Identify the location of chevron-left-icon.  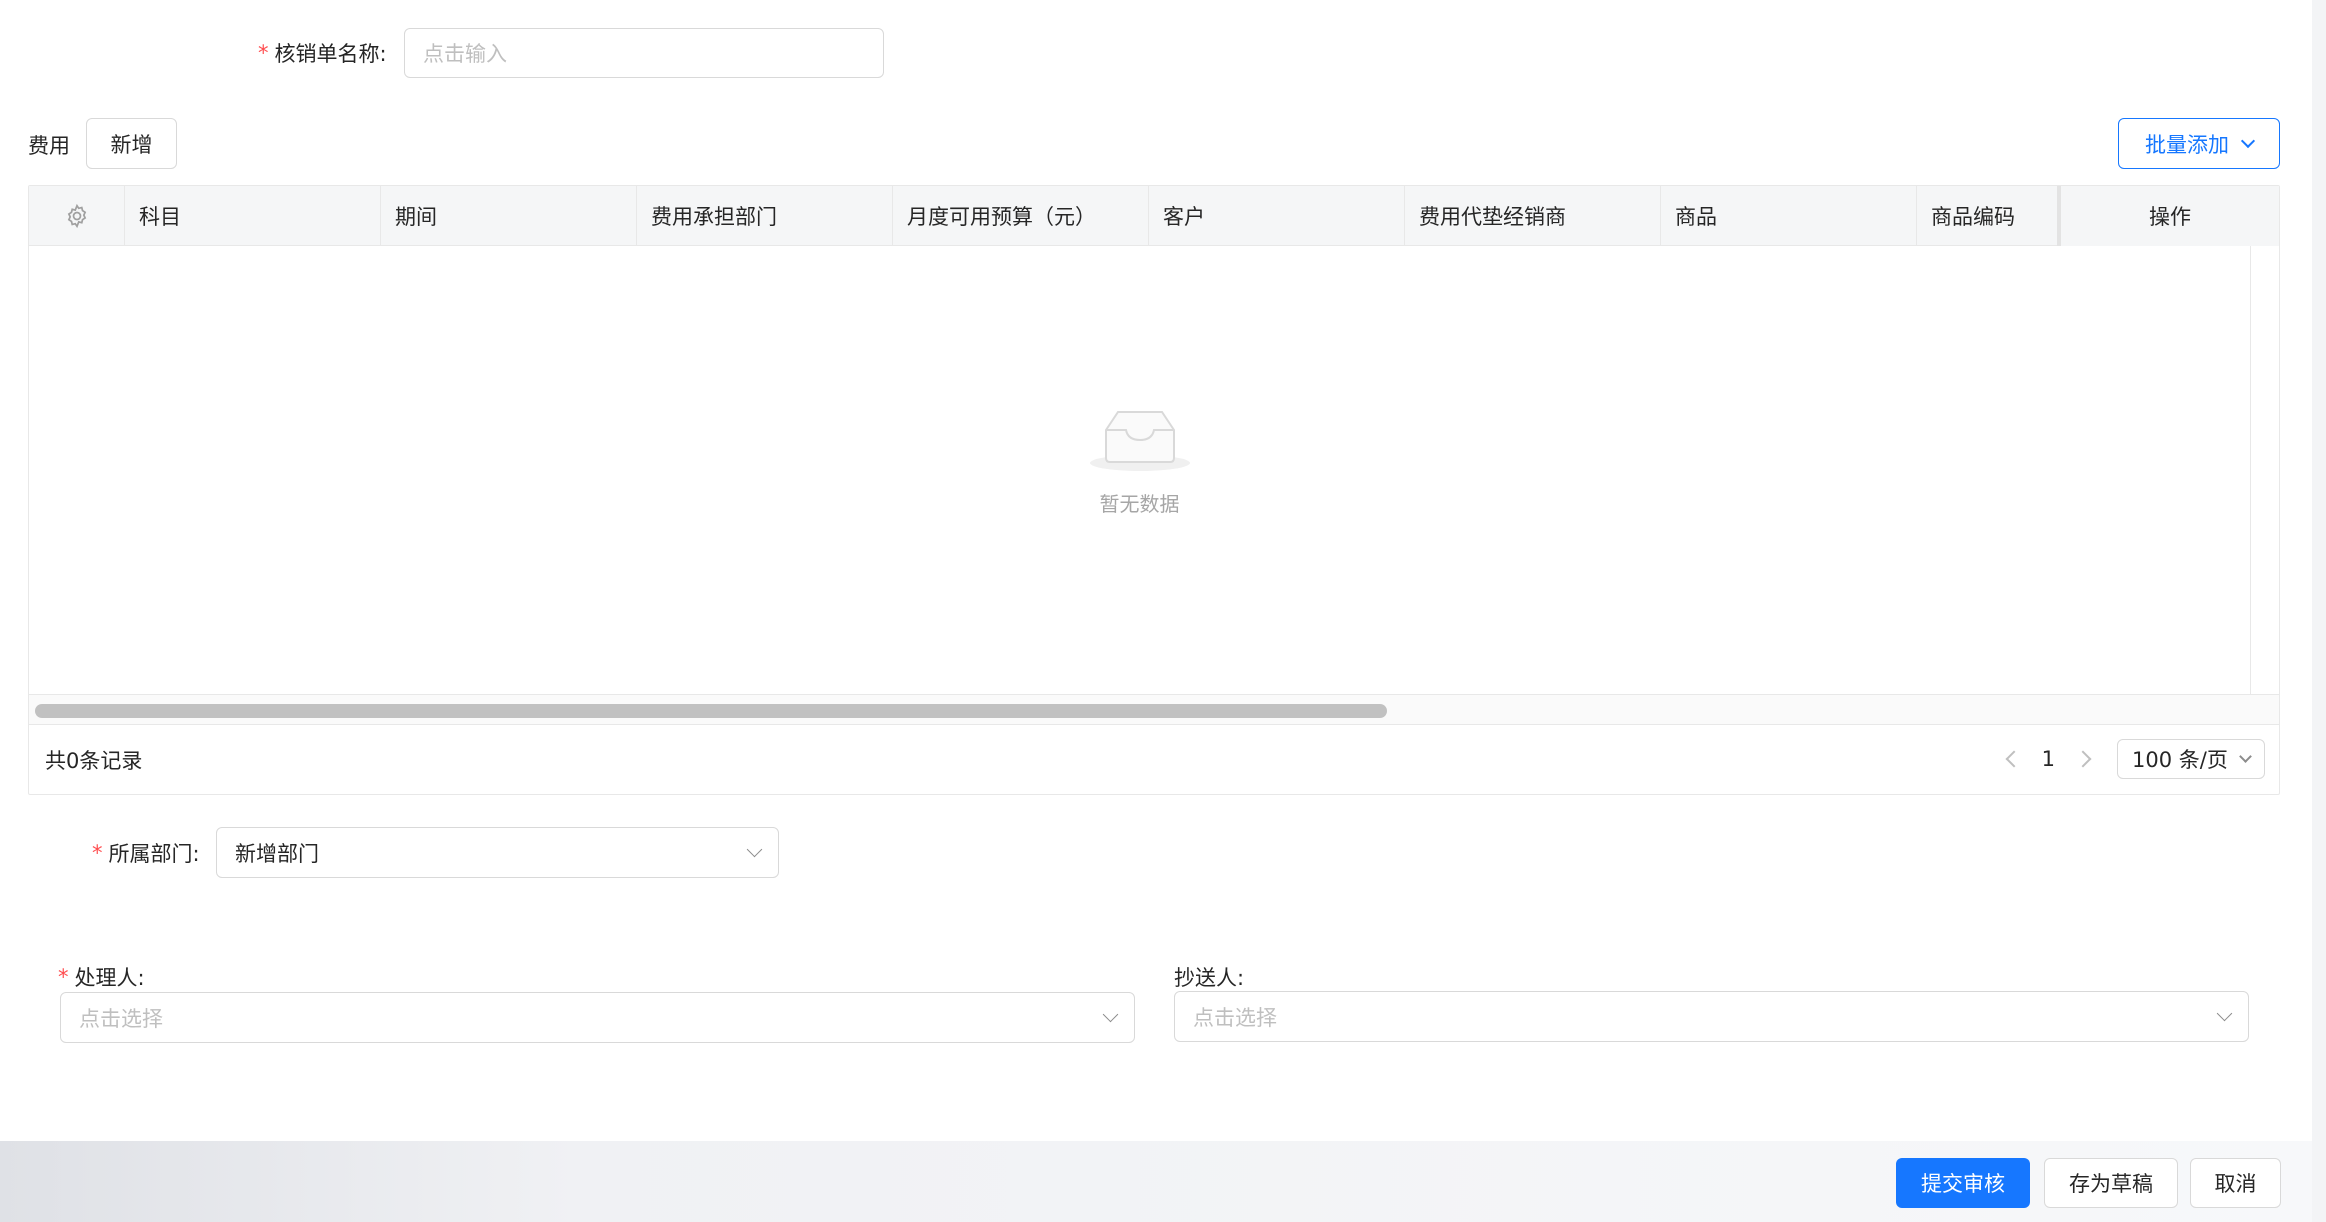
(2014, 759).